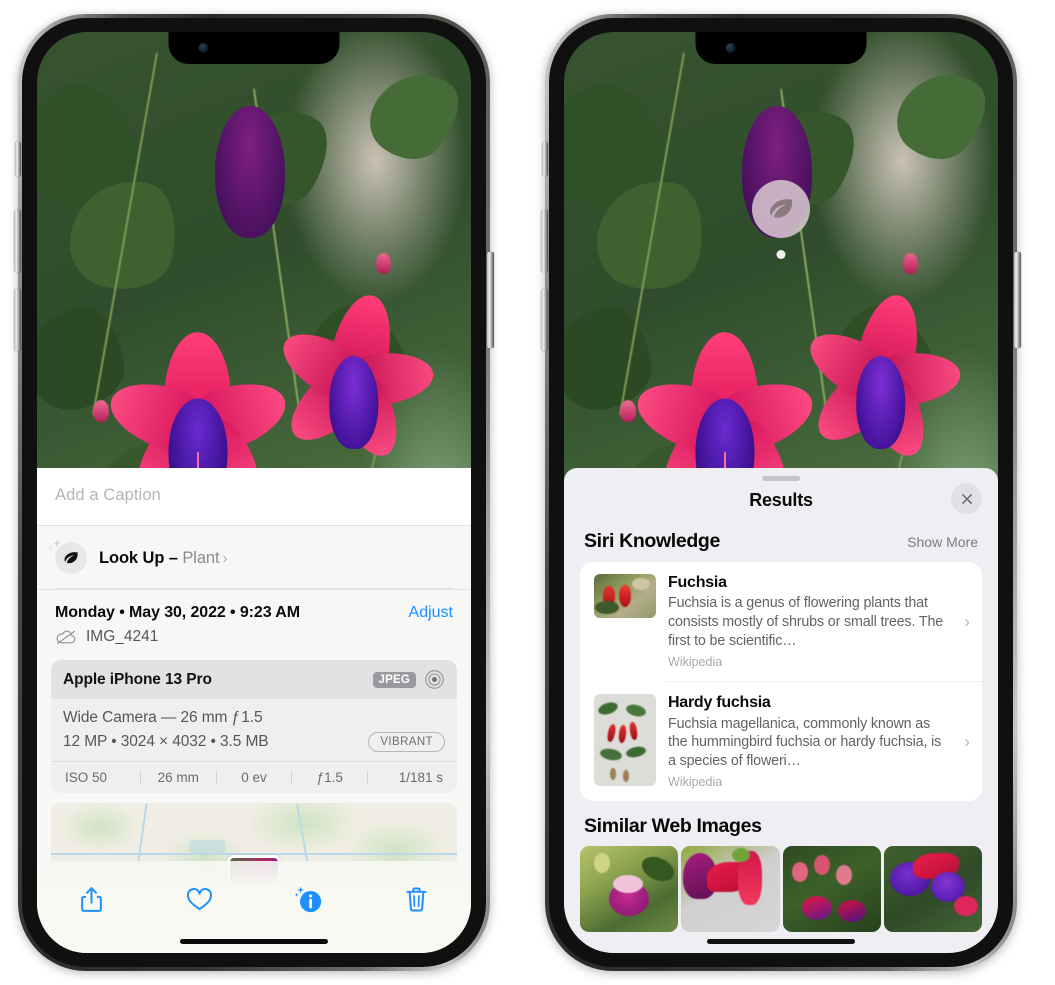 The height and width of the screenshot is (985, 1055). I want to click on results-title: Results, so click(781, 500).